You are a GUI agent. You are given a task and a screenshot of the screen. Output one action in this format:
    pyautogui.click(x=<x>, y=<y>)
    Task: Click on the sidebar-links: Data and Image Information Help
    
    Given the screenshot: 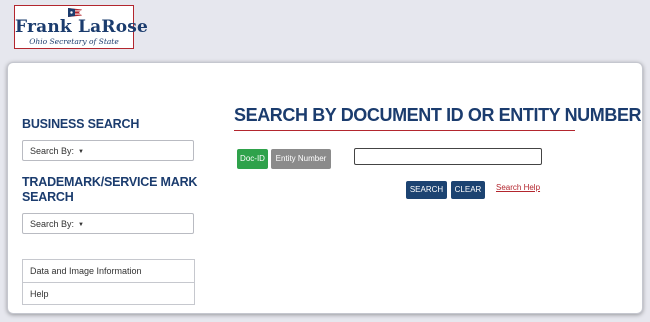 What is the action you would take?
    pyautogui.click(x=108, y=282)
    